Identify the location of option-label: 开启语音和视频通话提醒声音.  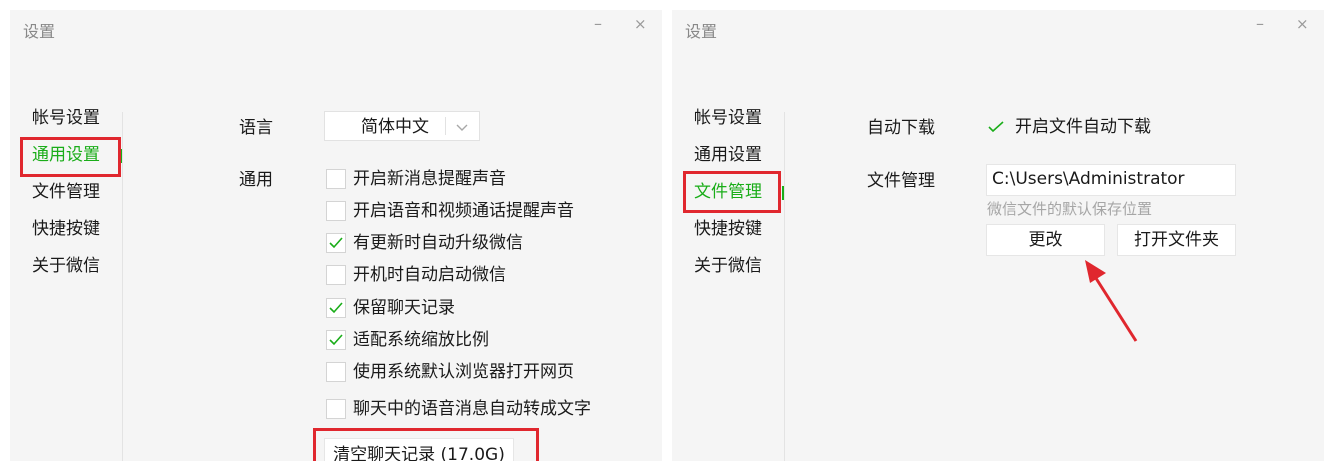
(463, 211).